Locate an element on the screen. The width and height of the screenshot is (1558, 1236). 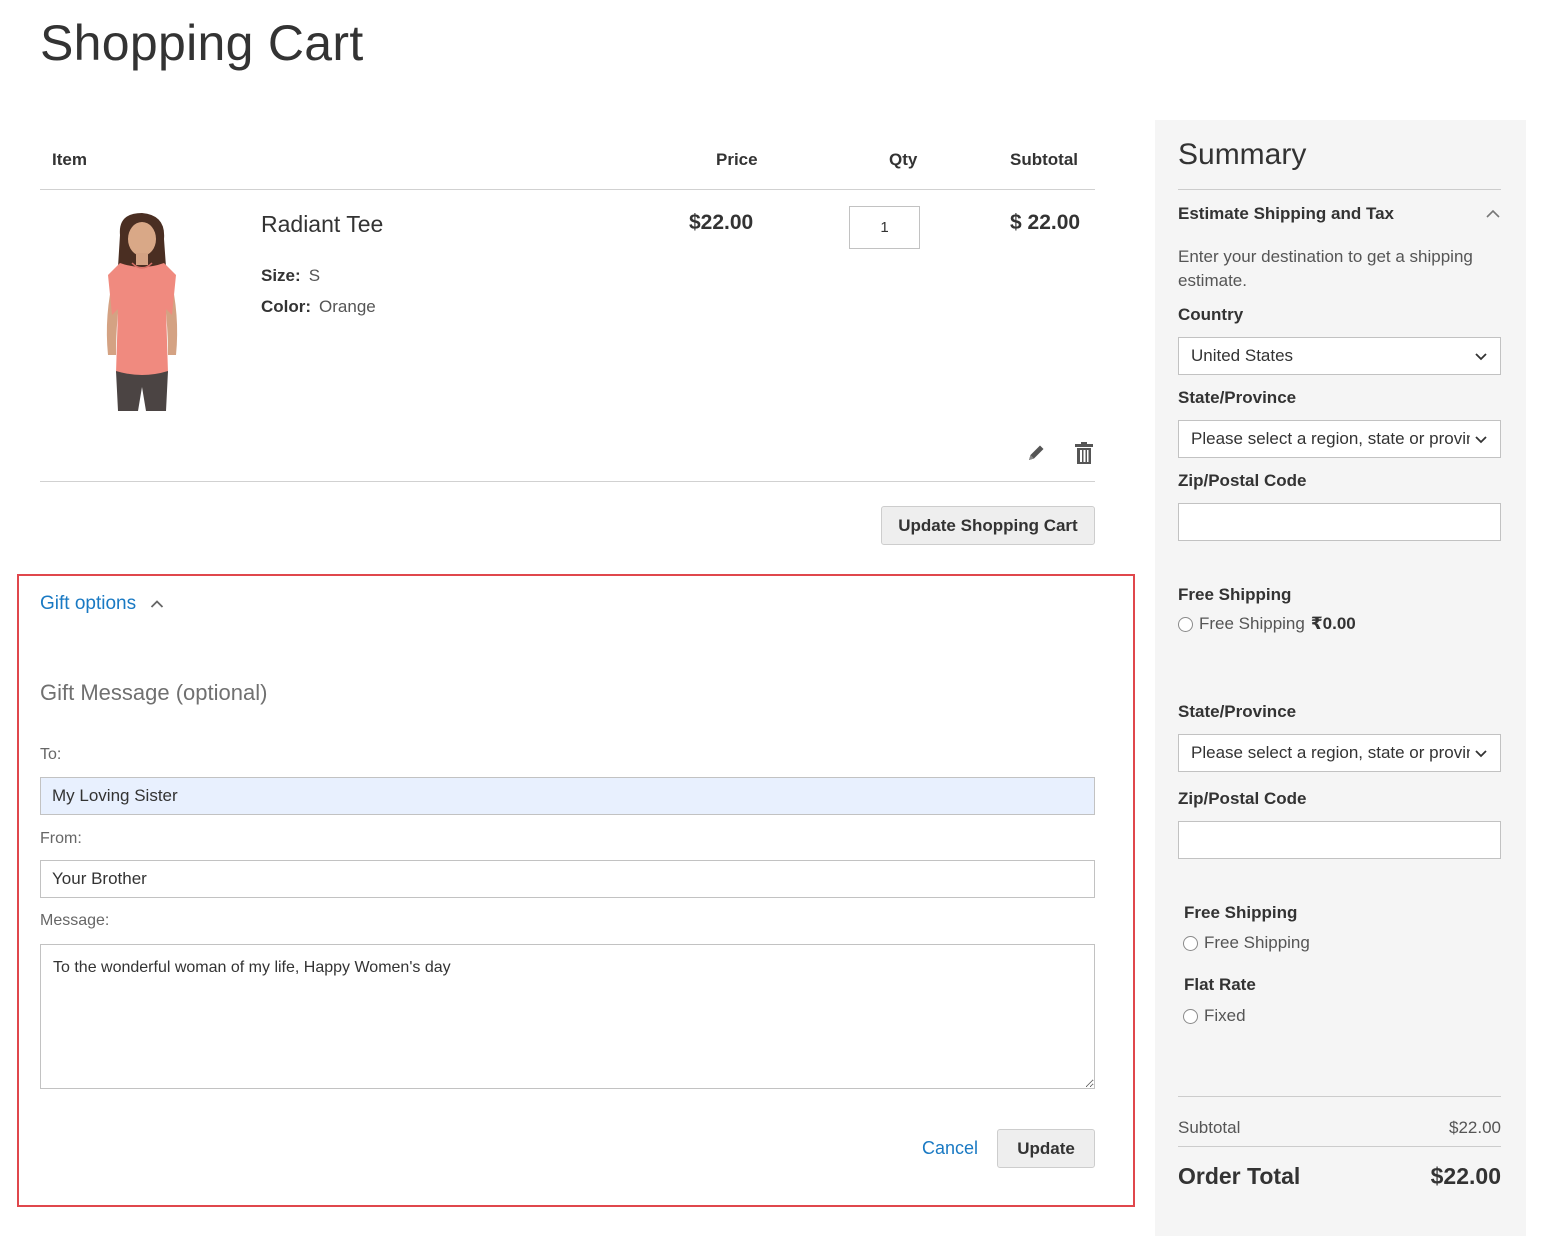
order-total-value: $22.00 is located at coordinates (1465, 1176).